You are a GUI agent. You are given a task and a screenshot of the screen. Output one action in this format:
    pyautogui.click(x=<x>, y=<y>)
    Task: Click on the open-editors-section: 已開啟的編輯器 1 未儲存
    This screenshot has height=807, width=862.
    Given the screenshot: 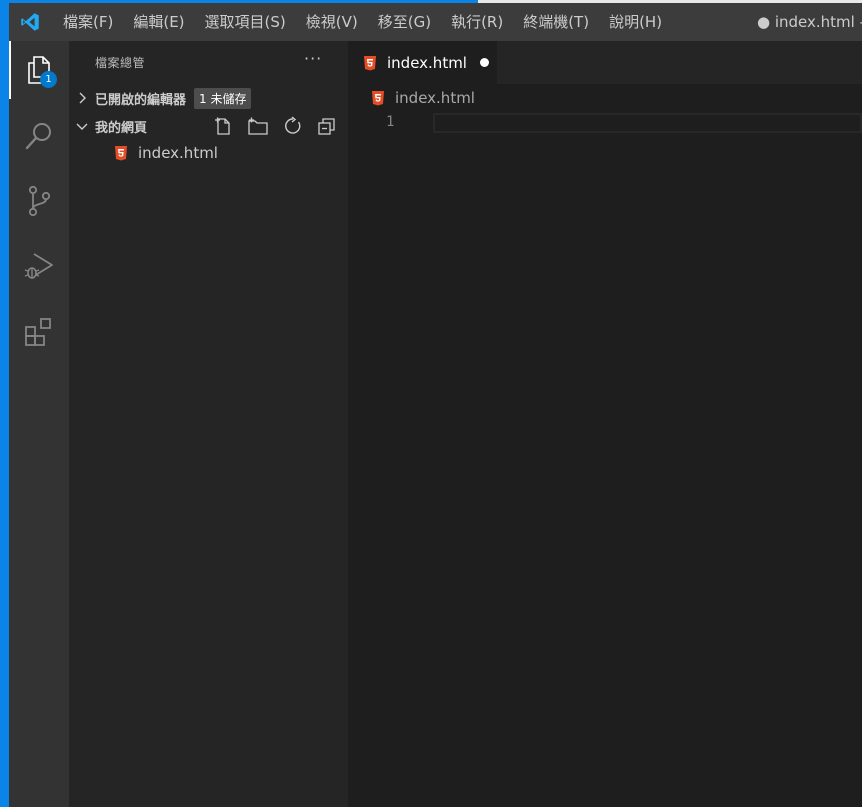 What is the action you would take?
    pyautogui.click(x=208, y=98)
    